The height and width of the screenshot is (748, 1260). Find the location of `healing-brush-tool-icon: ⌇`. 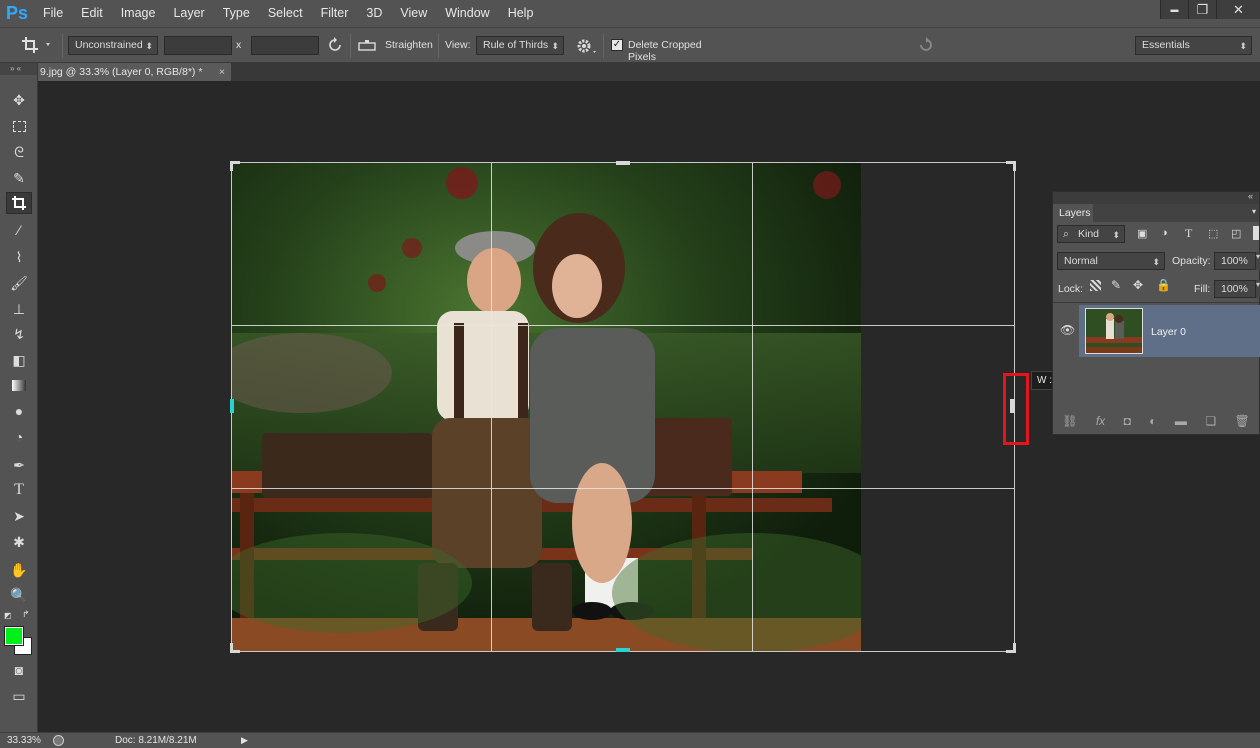

healing-brush-tool-icon: ⌇ is located at coordinates (19, 257).